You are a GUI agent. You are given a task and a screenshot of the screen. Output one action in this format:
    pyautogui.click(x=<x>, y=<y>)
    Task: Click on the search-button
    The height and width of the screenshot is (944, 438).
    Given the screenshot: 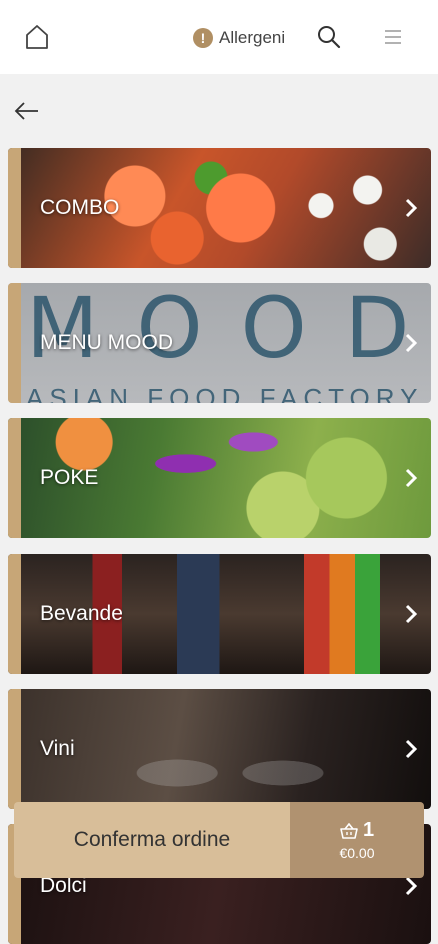 What is the action you would take?
    pyautogui.click(x=329, y=37)
    